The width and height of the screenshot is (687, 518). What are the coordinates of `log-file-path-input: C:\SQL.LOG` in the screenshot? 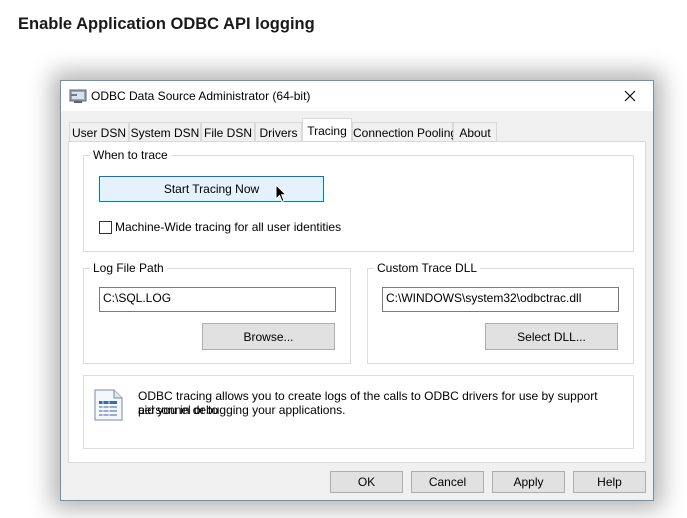 It's located at (217, 299).